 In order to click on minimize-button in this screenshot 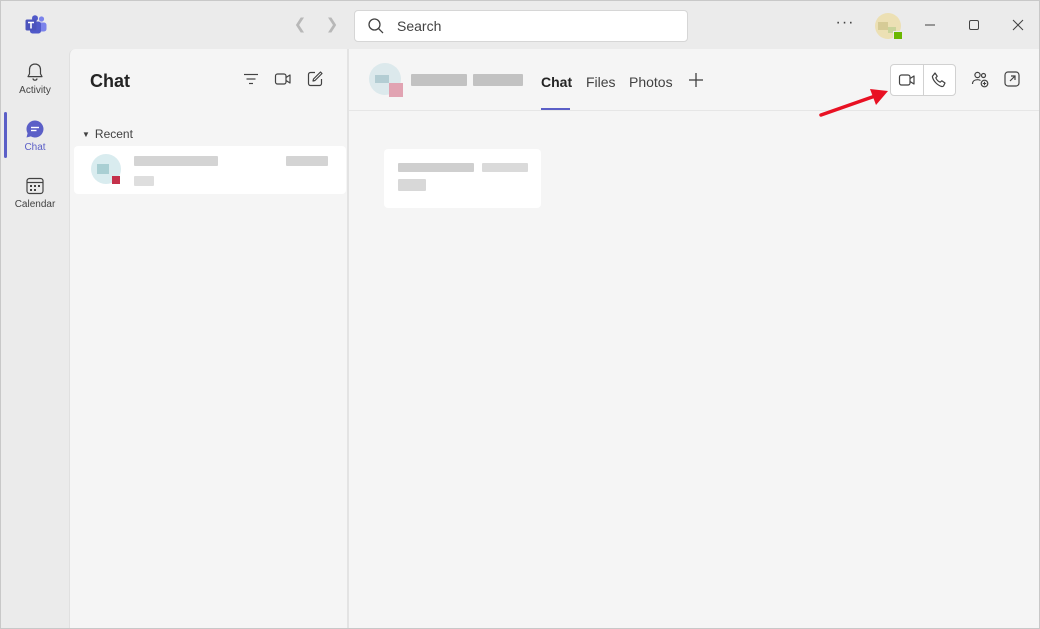, I will do `click(930, 25)`.